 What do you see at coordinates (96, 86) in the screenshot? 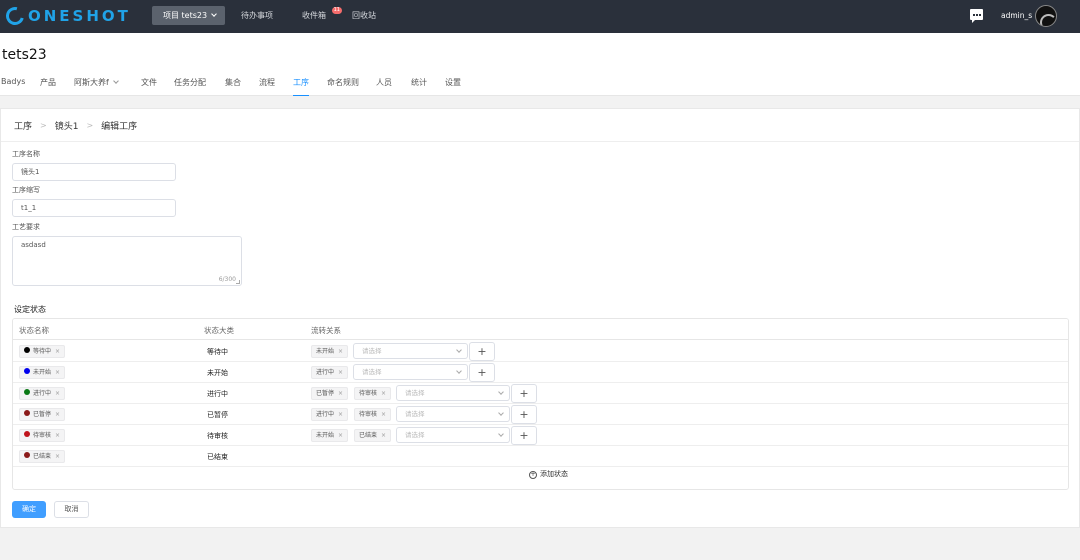
I see `tab-custom-dropdown: 阿斯大养f` at bounding box center [96, 86].